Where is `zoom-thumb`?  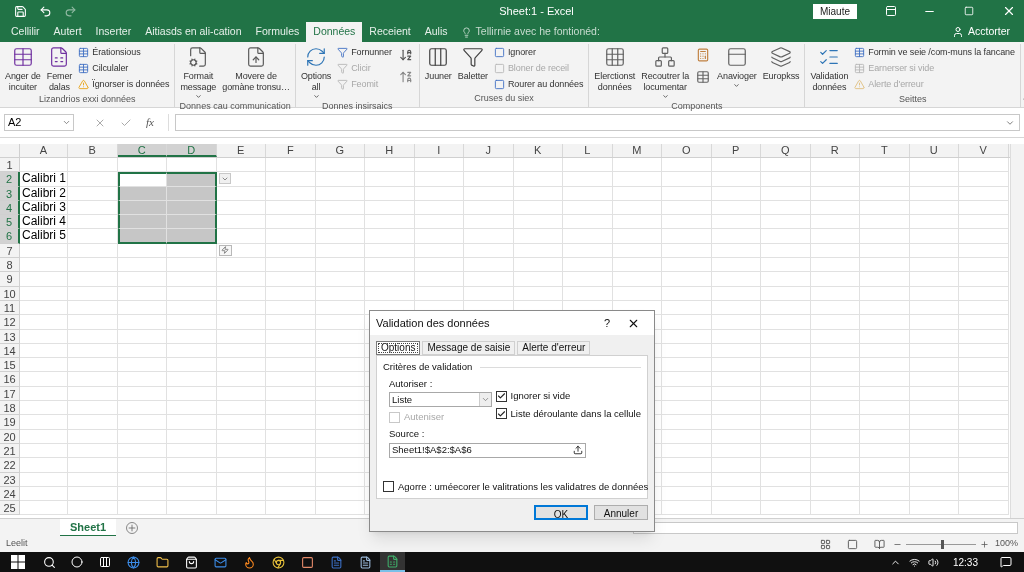 zoom-thumb is located at coordinates (942, 544).